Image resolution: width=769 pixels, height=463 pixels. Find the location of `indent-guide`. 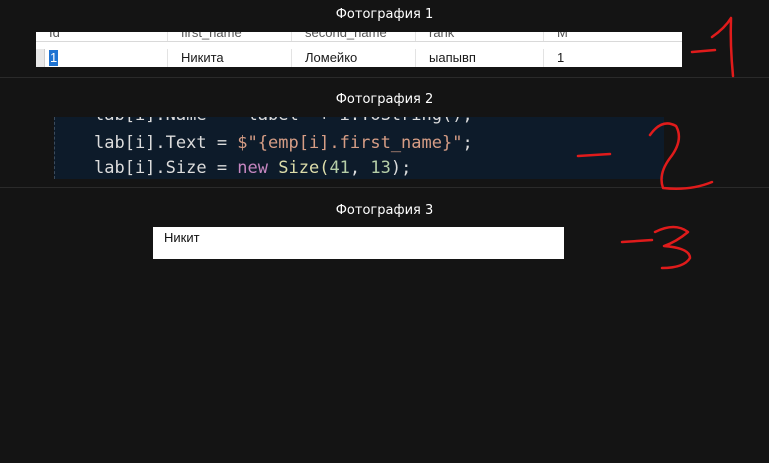

indent-guide is located at coordinates (54, 148).